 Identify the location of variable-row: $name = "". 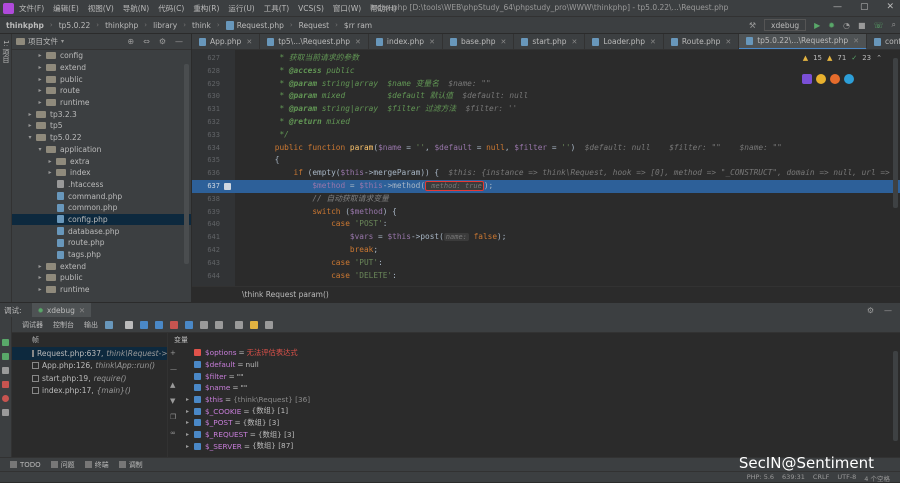
(534, 388).